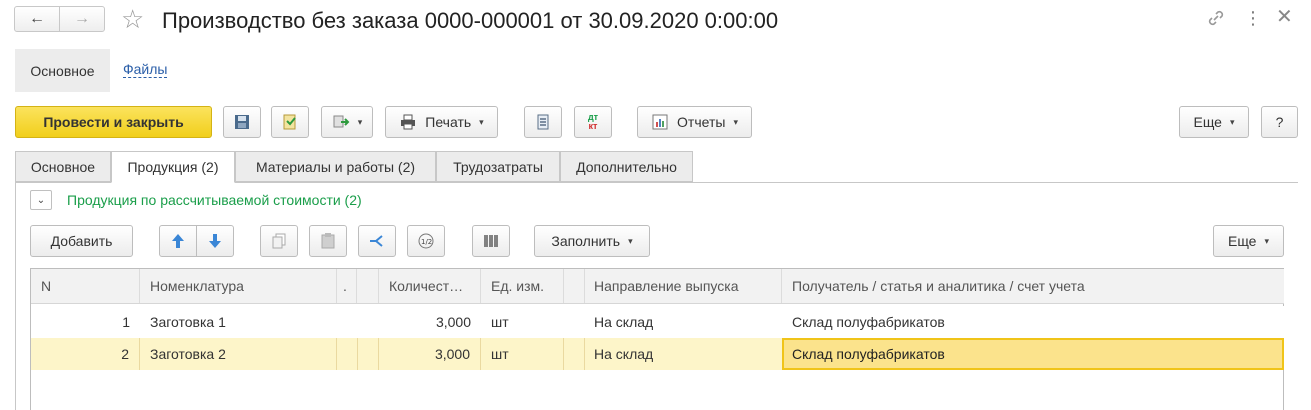 Image resolution: width=1311 pixels, height=410 pixels. I want to click on more-button: Еще ▾, so click(1214, 122).